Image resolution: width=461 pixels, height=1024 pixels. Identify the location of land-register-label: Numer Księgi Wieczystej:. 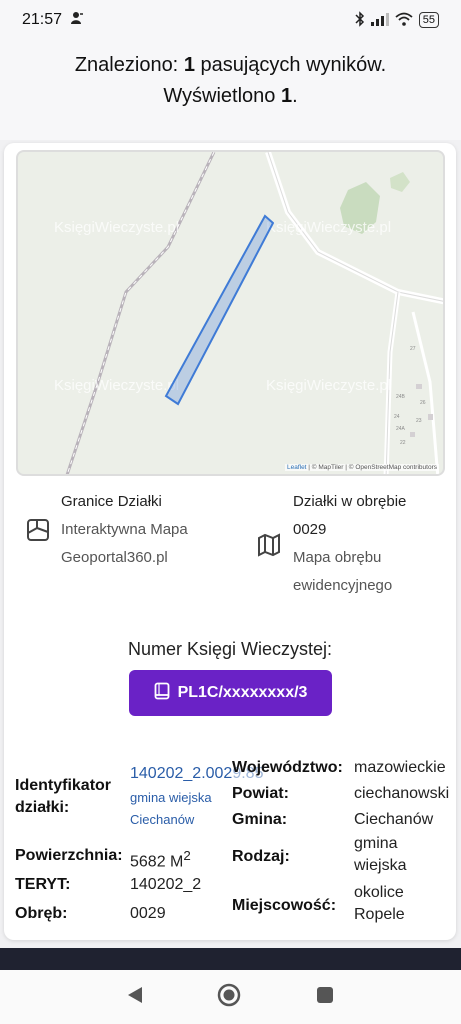
(230, 649).